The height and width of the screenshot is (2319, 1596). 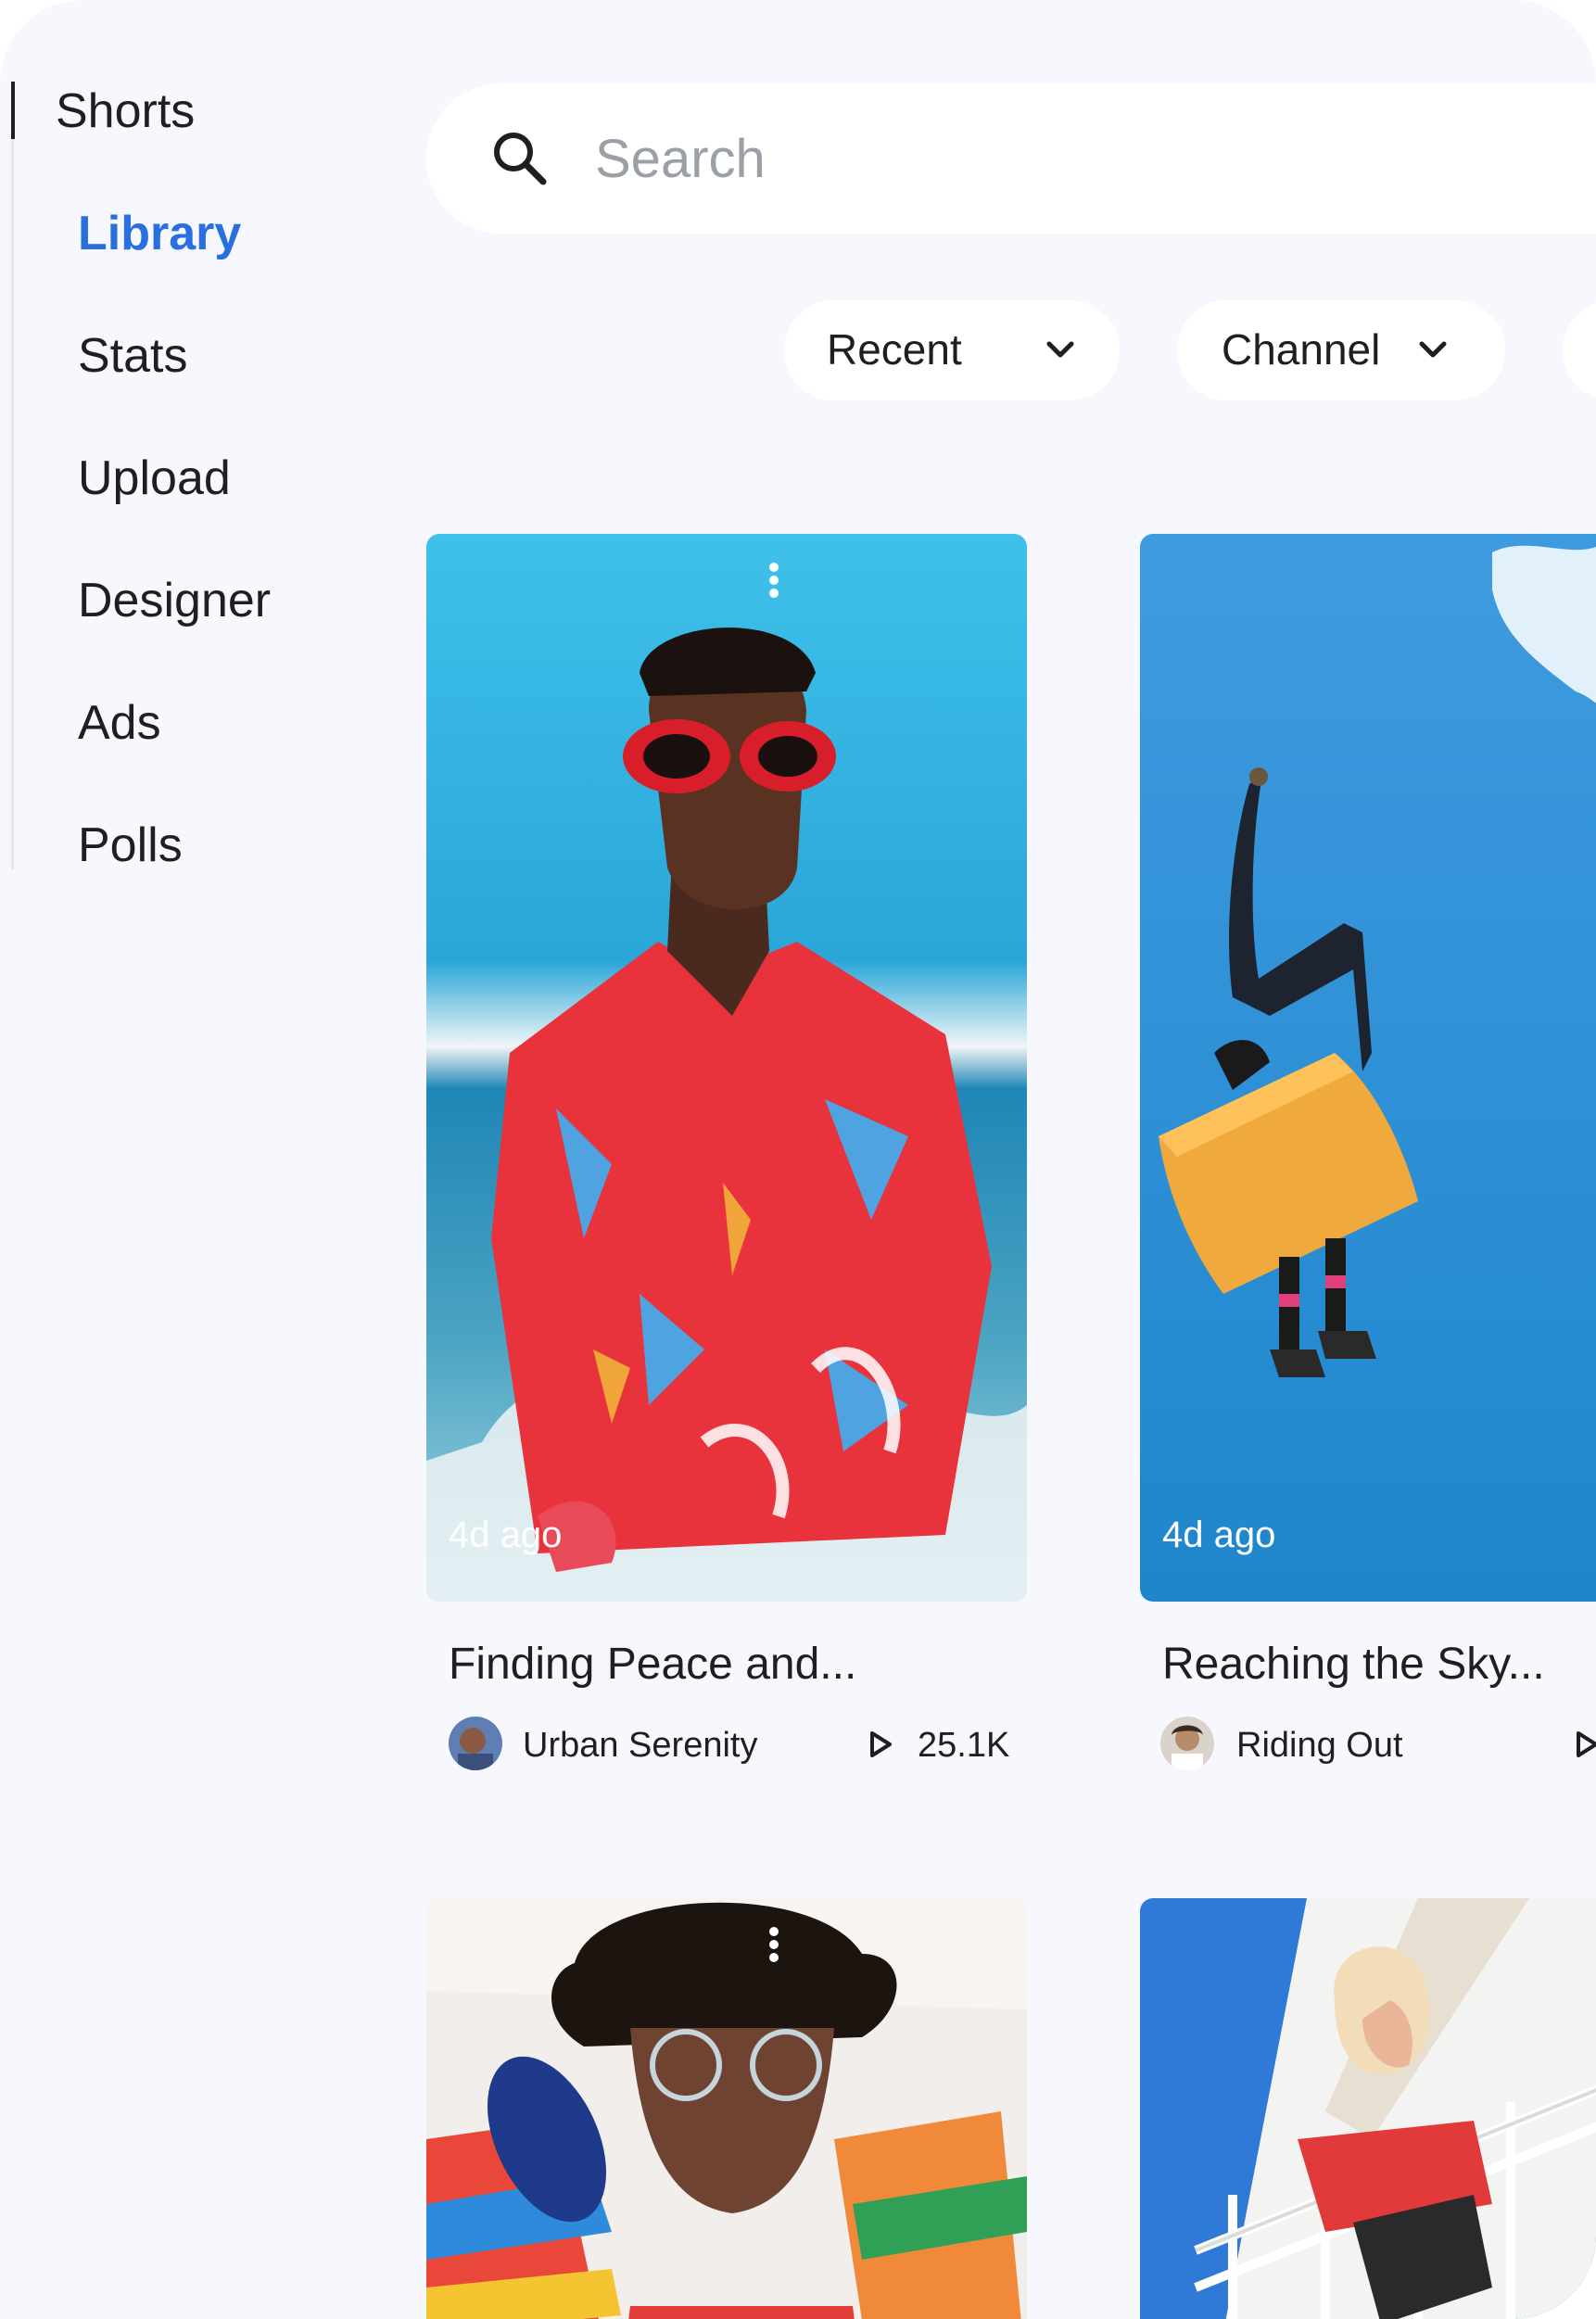 I want to click on channel-name: Urban Serenity, so click(x=640, y=1745).